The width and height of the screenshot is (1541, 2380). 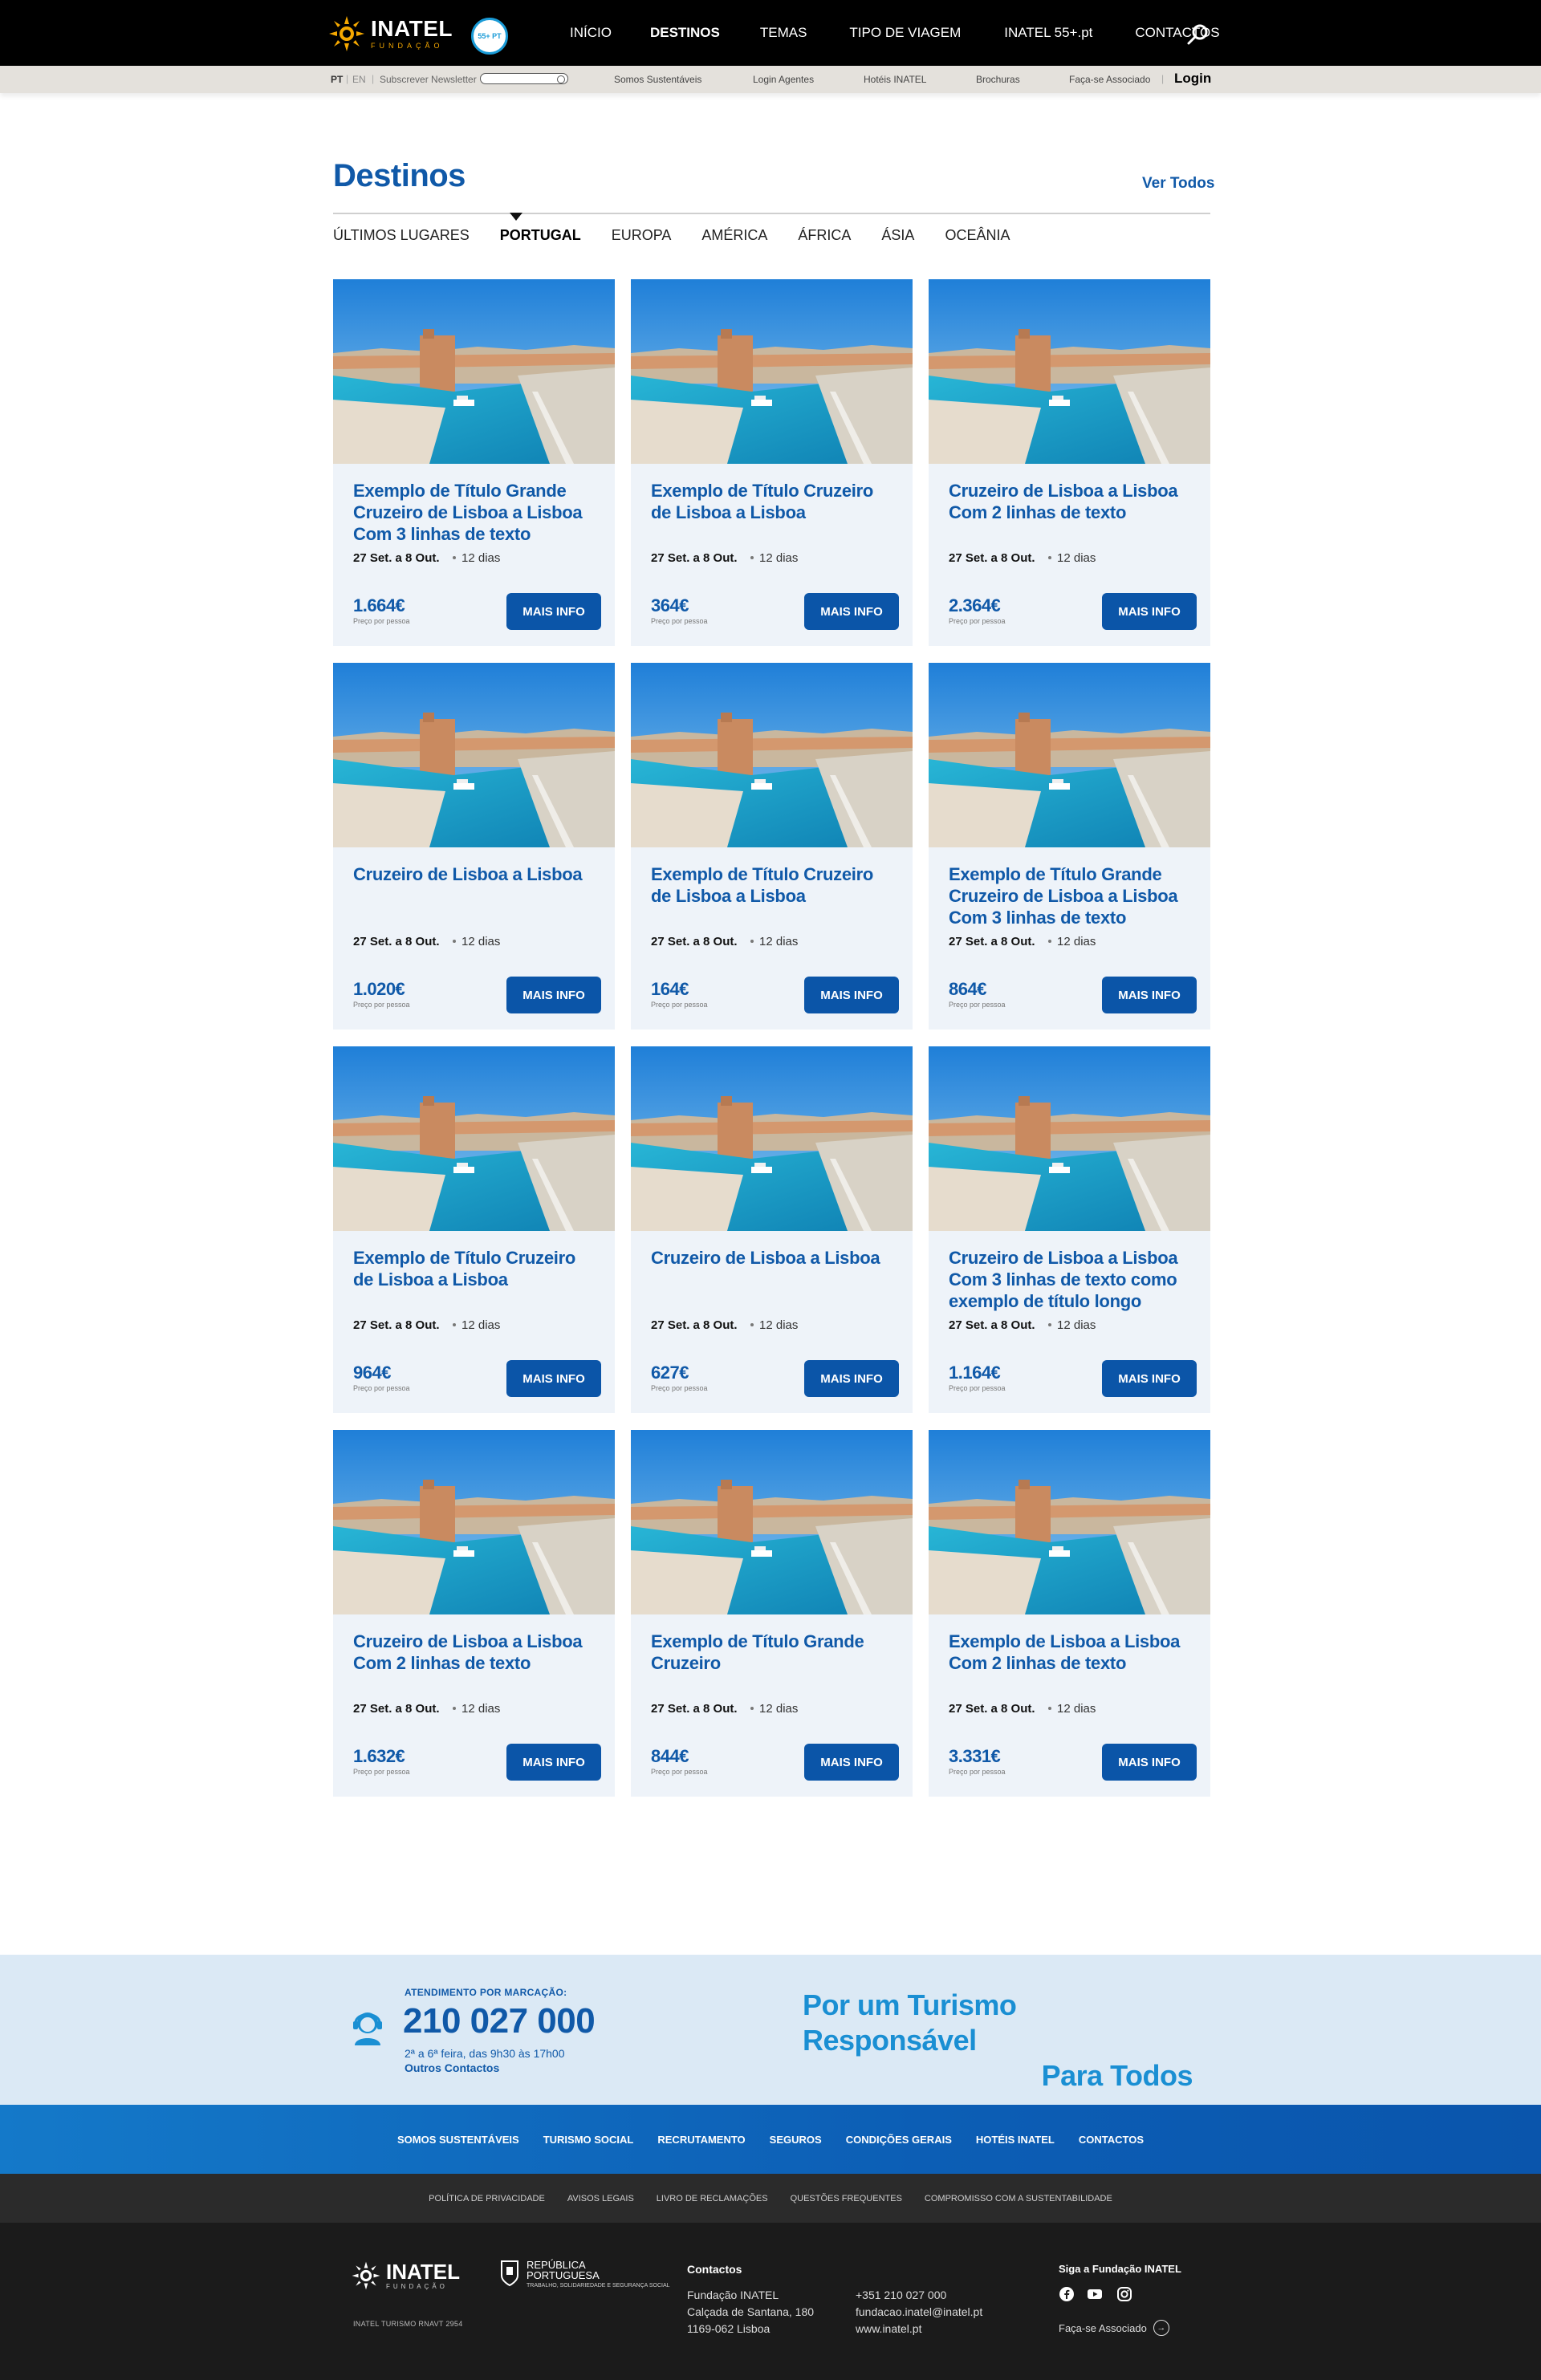 I want to click on address-line-1: Fundação INATEL, so click(x=733, y=2295).